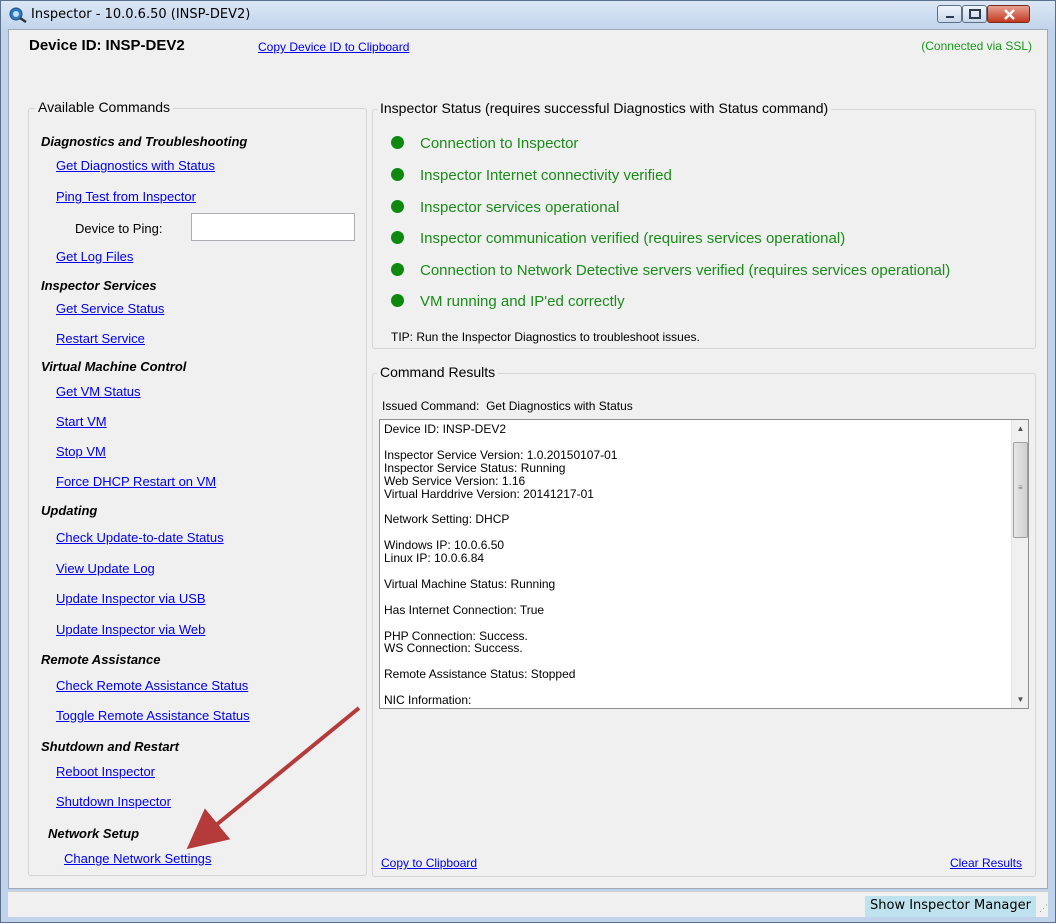  What do you see at coordinates (431, 406) in the screenshot?
I see `issued-command-label: Issued Command:` at bounding box center [431, 406].